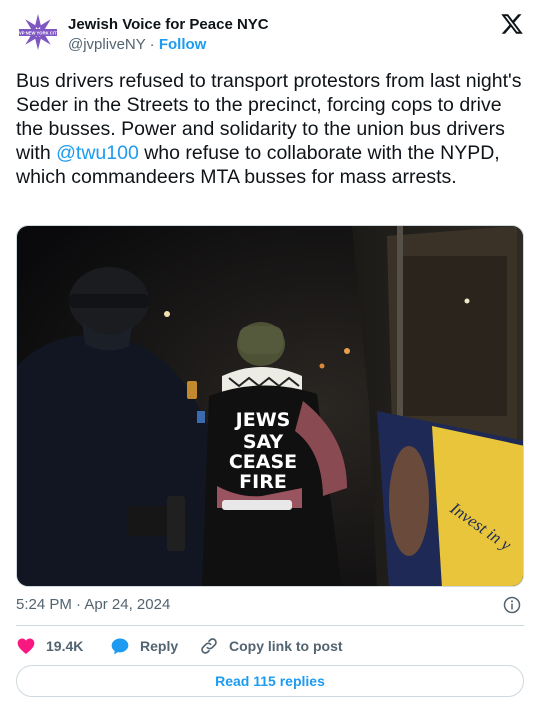 Image resolution: width=540 pixels, height=713 pixels. I want to click on like-count: 19.4K, so click(65, 646).